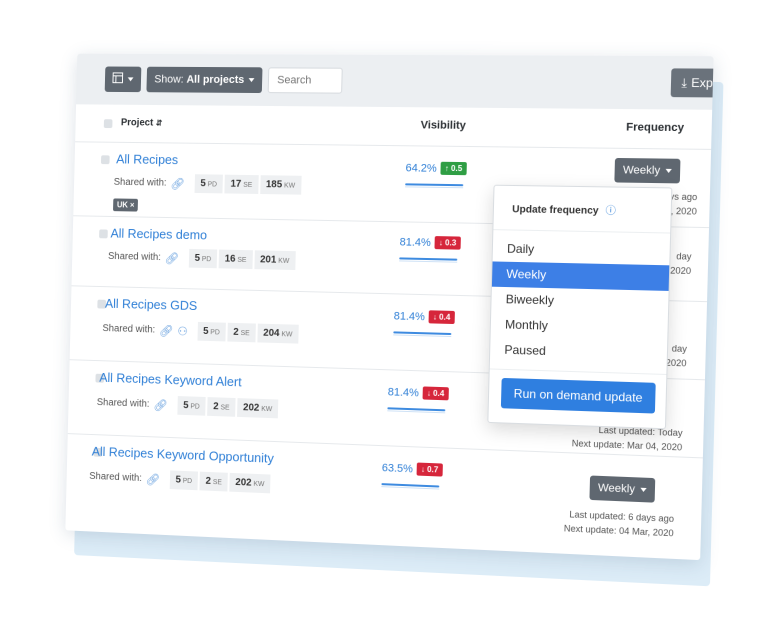 The width and height of the screenshot is (760, 641). I want to click on project-name-link: All Recipes Keyword Opportunity, so click(183, 455).